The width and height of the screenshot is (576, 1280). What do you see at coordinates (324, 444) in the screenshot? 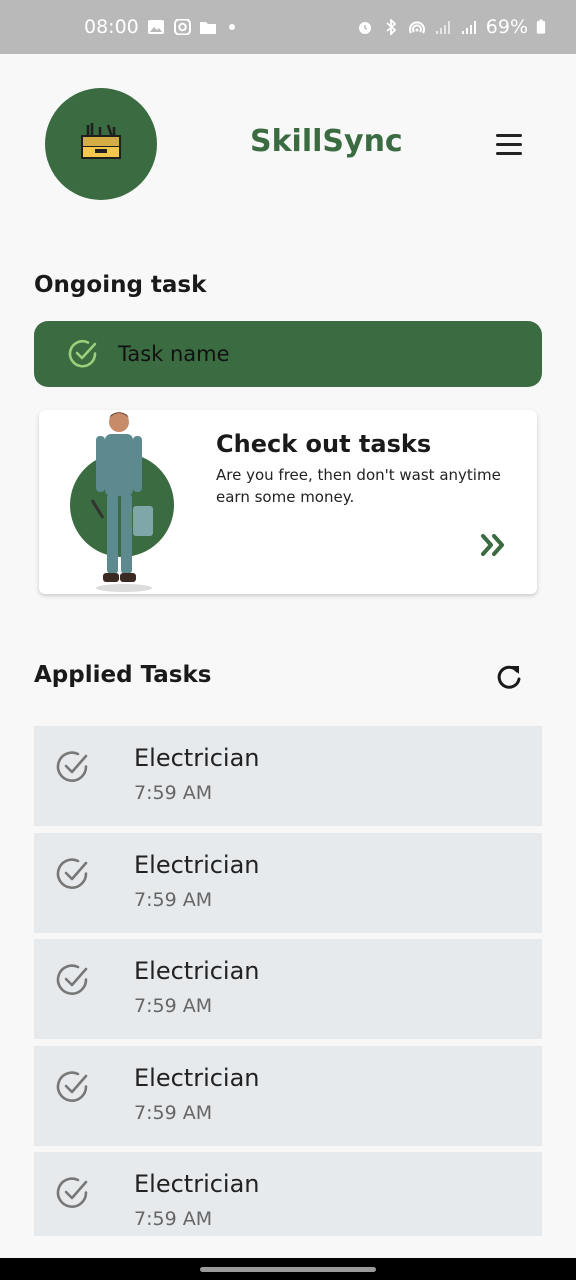
I see `promo-title: Check out tasks` at bounding box center [324, 444].